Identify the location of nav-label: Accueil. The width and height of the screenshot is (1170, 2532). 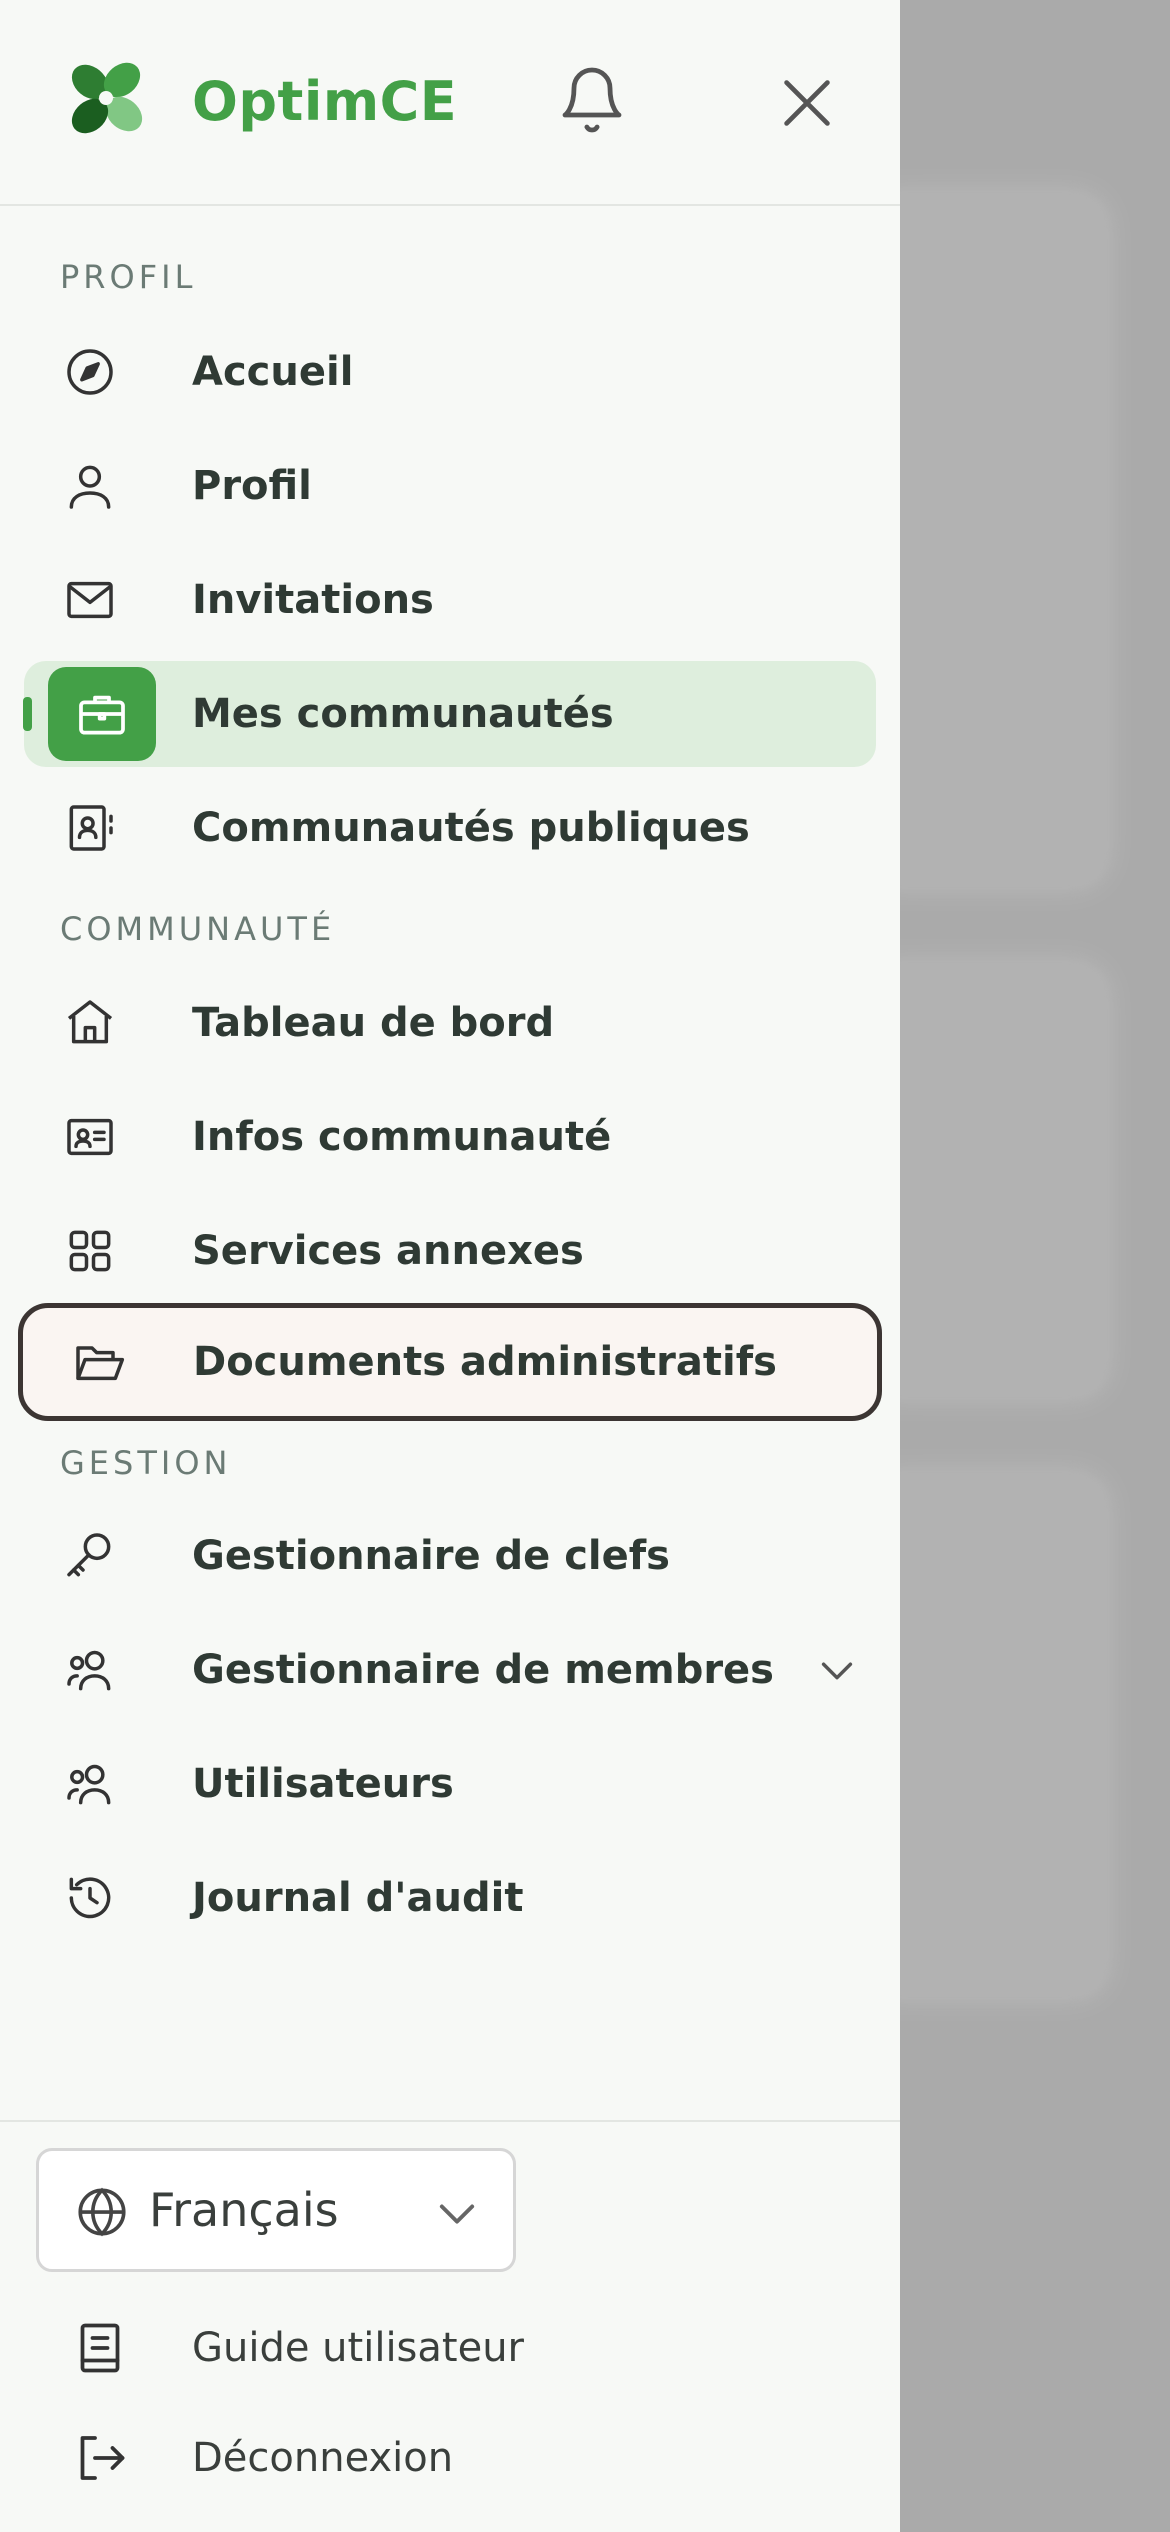
(273, 372).